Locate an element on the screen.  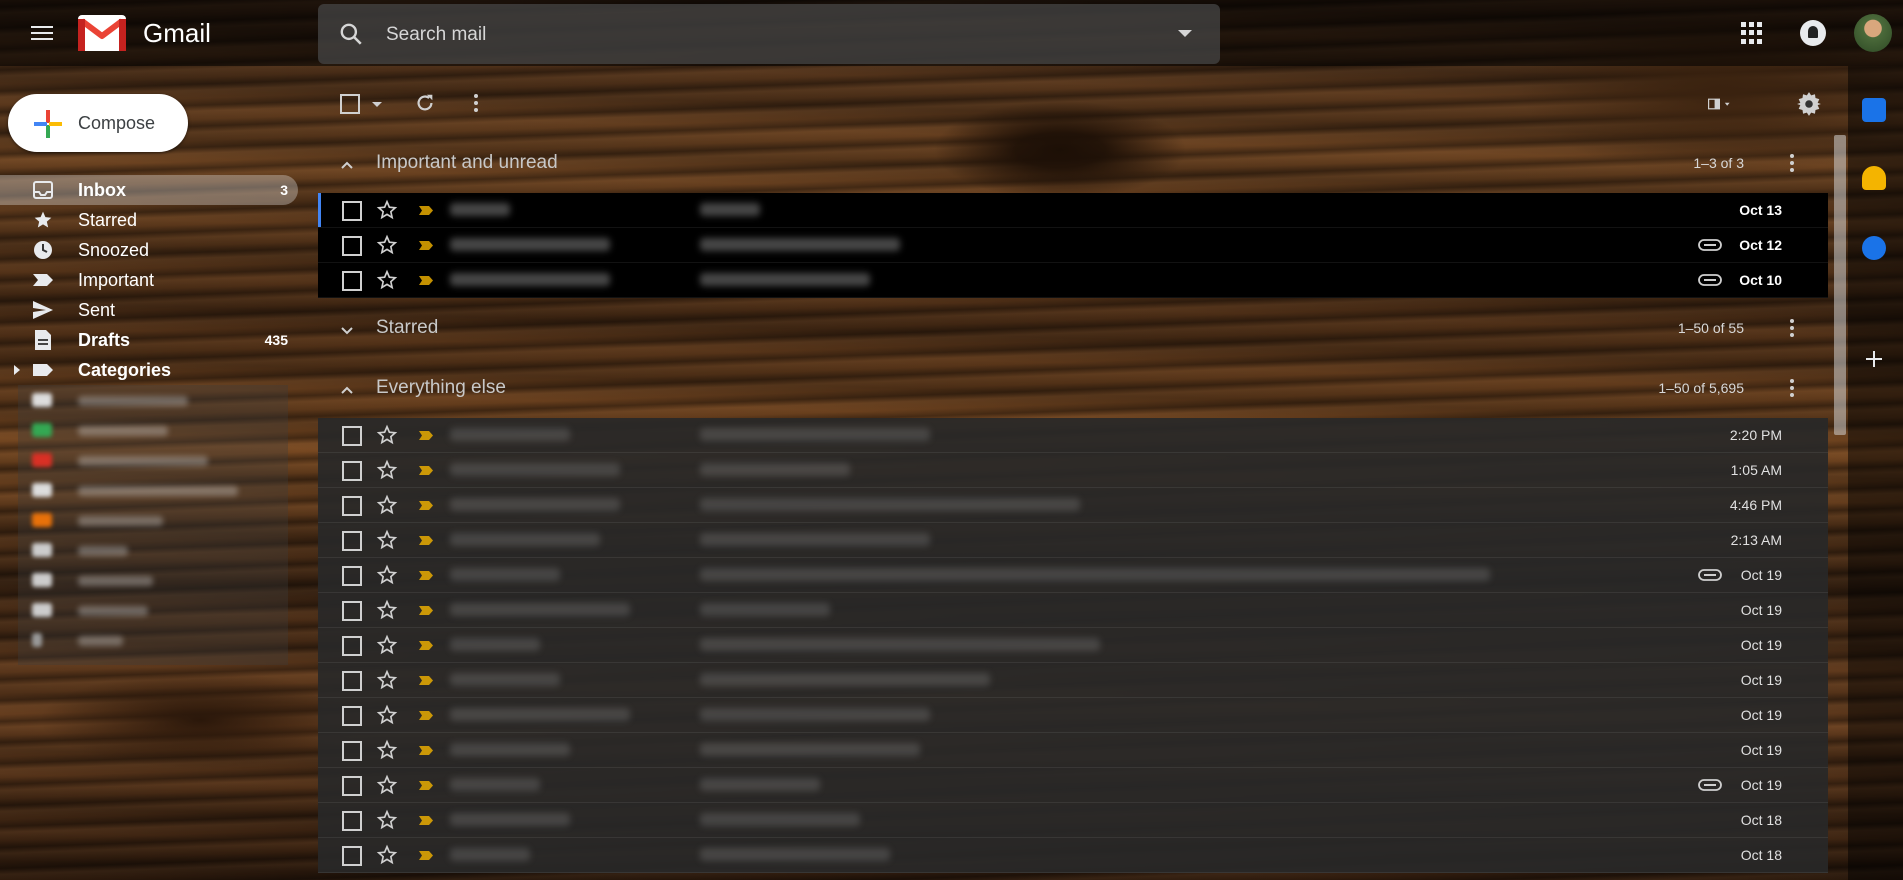
select-options-chevron-icon is located at coordinates (377, 104).